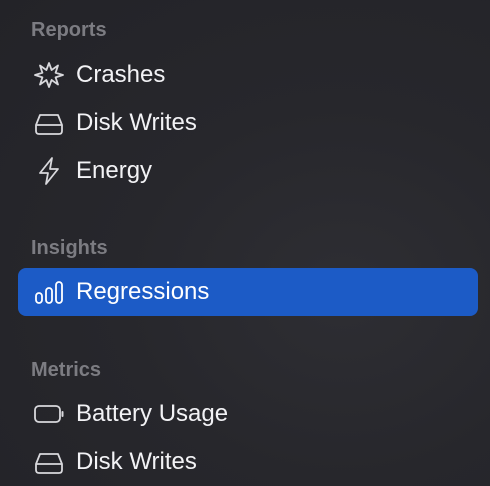 The image size is (490, 486). Describe the element at coordinates (69, 248) in the screenshot. I see `section-header-insights: Insights` at that location.